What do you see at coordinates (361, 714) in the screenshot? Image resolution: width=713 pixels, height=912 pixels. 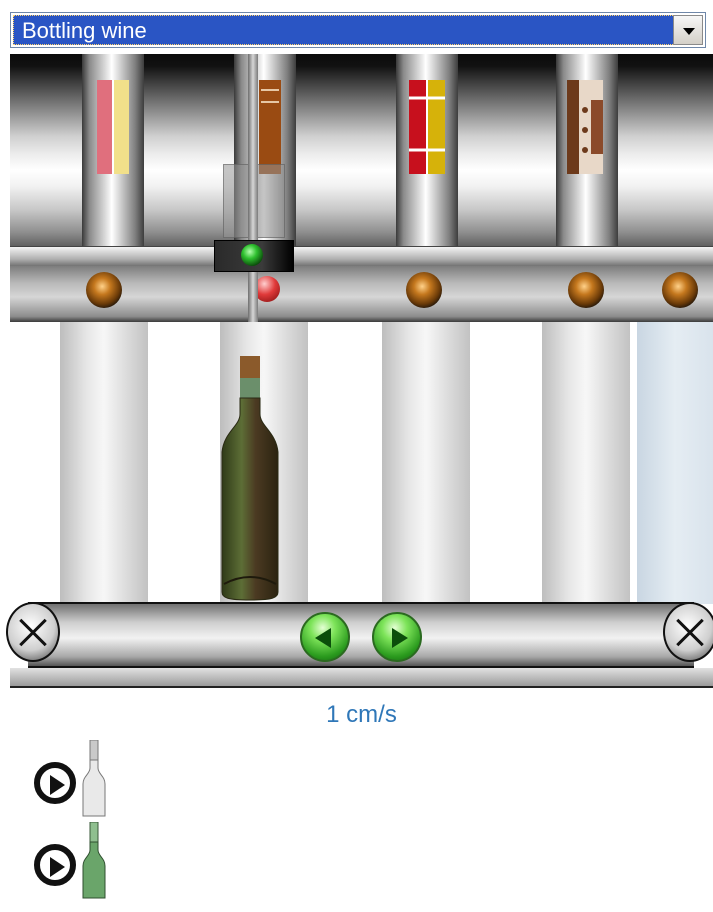 I see `speed-readout: 1 cm/s` at bounding box center [361, 714].